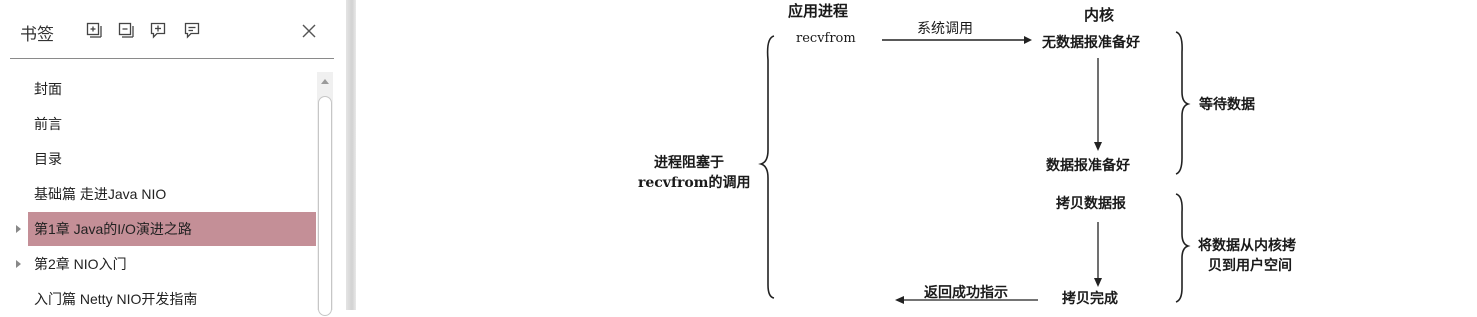 The image size is (1477, 317). Describe the element at coordinates (1088, 166) in the screenshot. I see `datagram-ready-label: 数据报准备好` at that location.